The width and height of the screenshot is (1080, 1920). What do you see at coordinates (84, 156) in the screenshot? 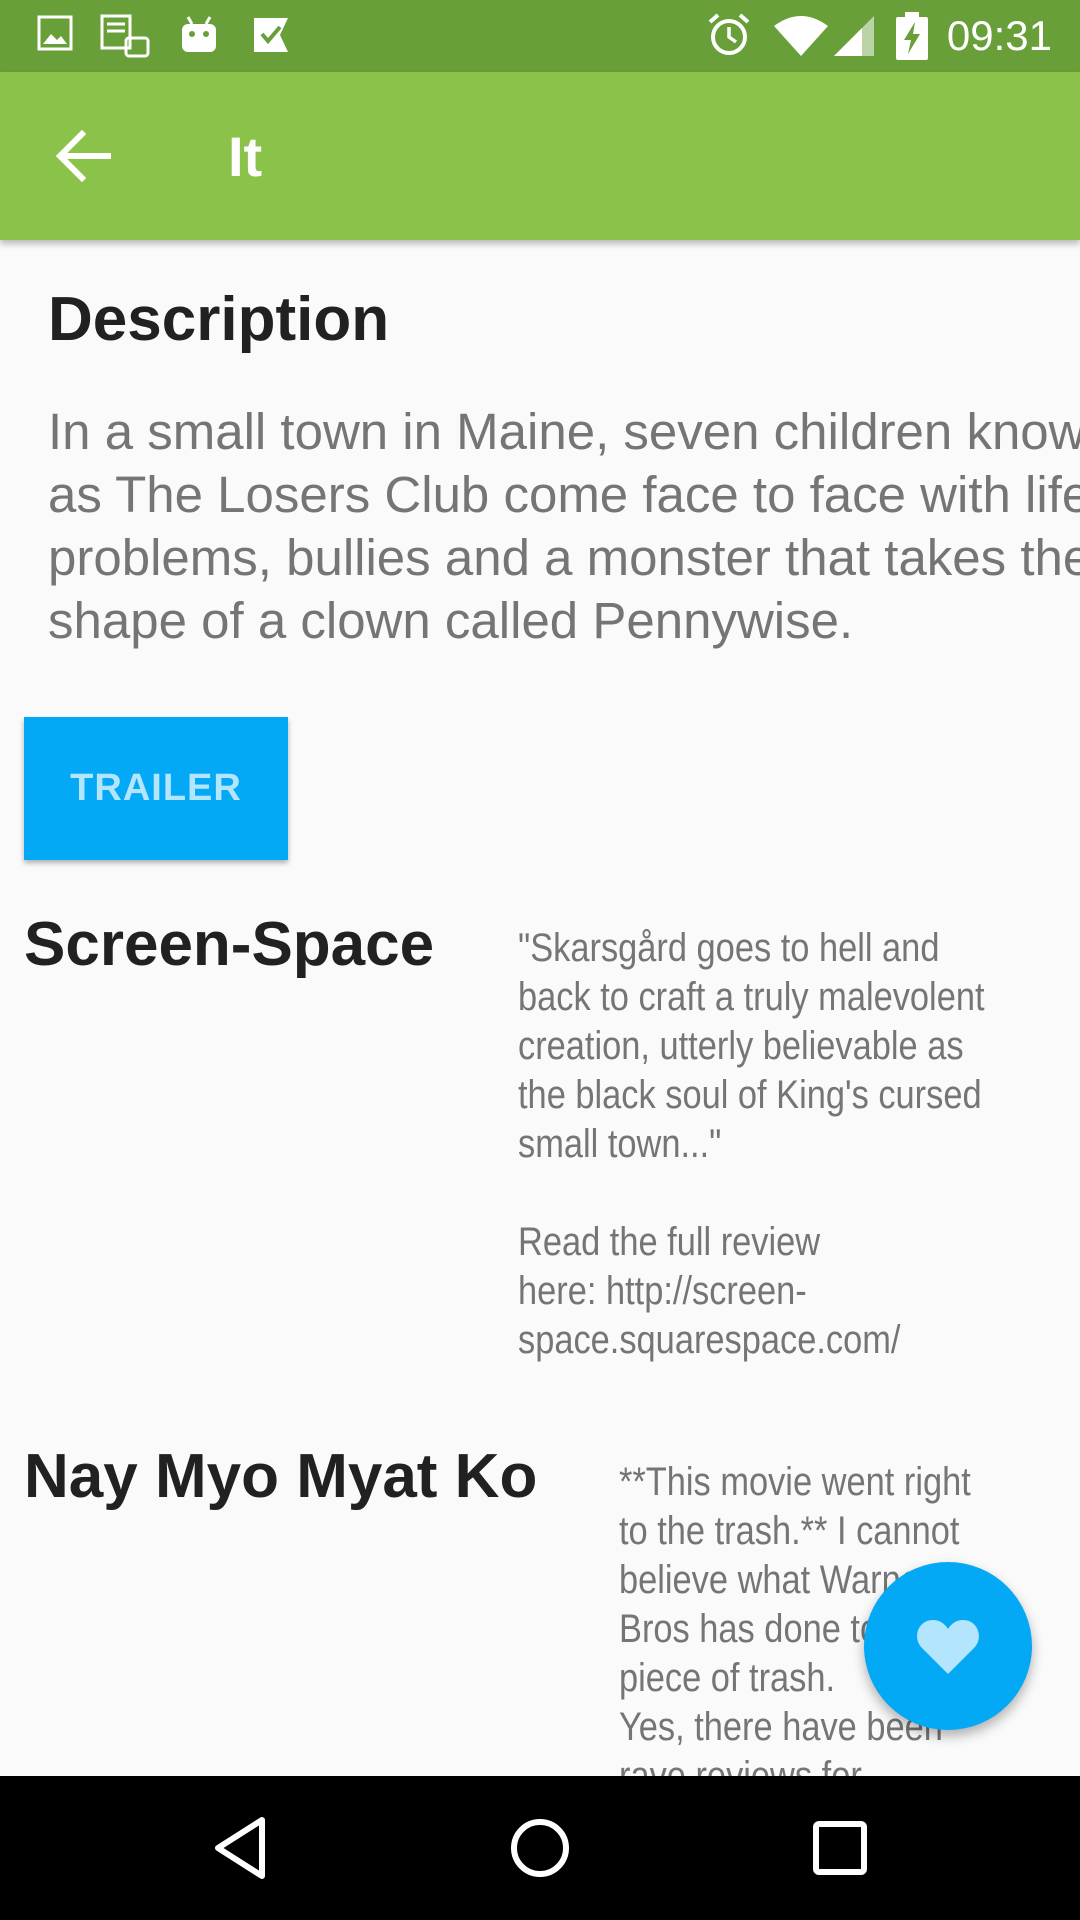
I see `back-arrow-icon` at bounding box center [84, 156].